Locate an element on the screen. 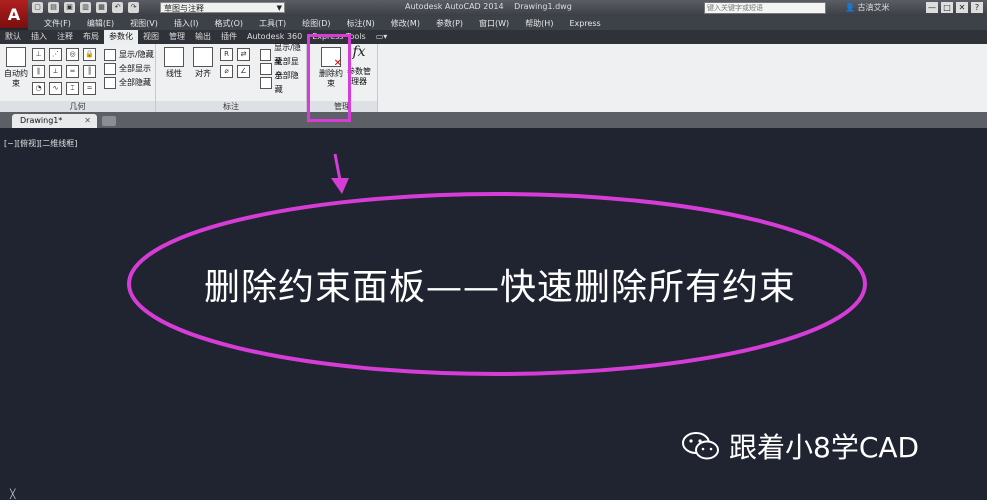 Image resolution: width=987 pixels, height=500 pixels. save-as-icon: ▥ is located at coordinates (85, 7).